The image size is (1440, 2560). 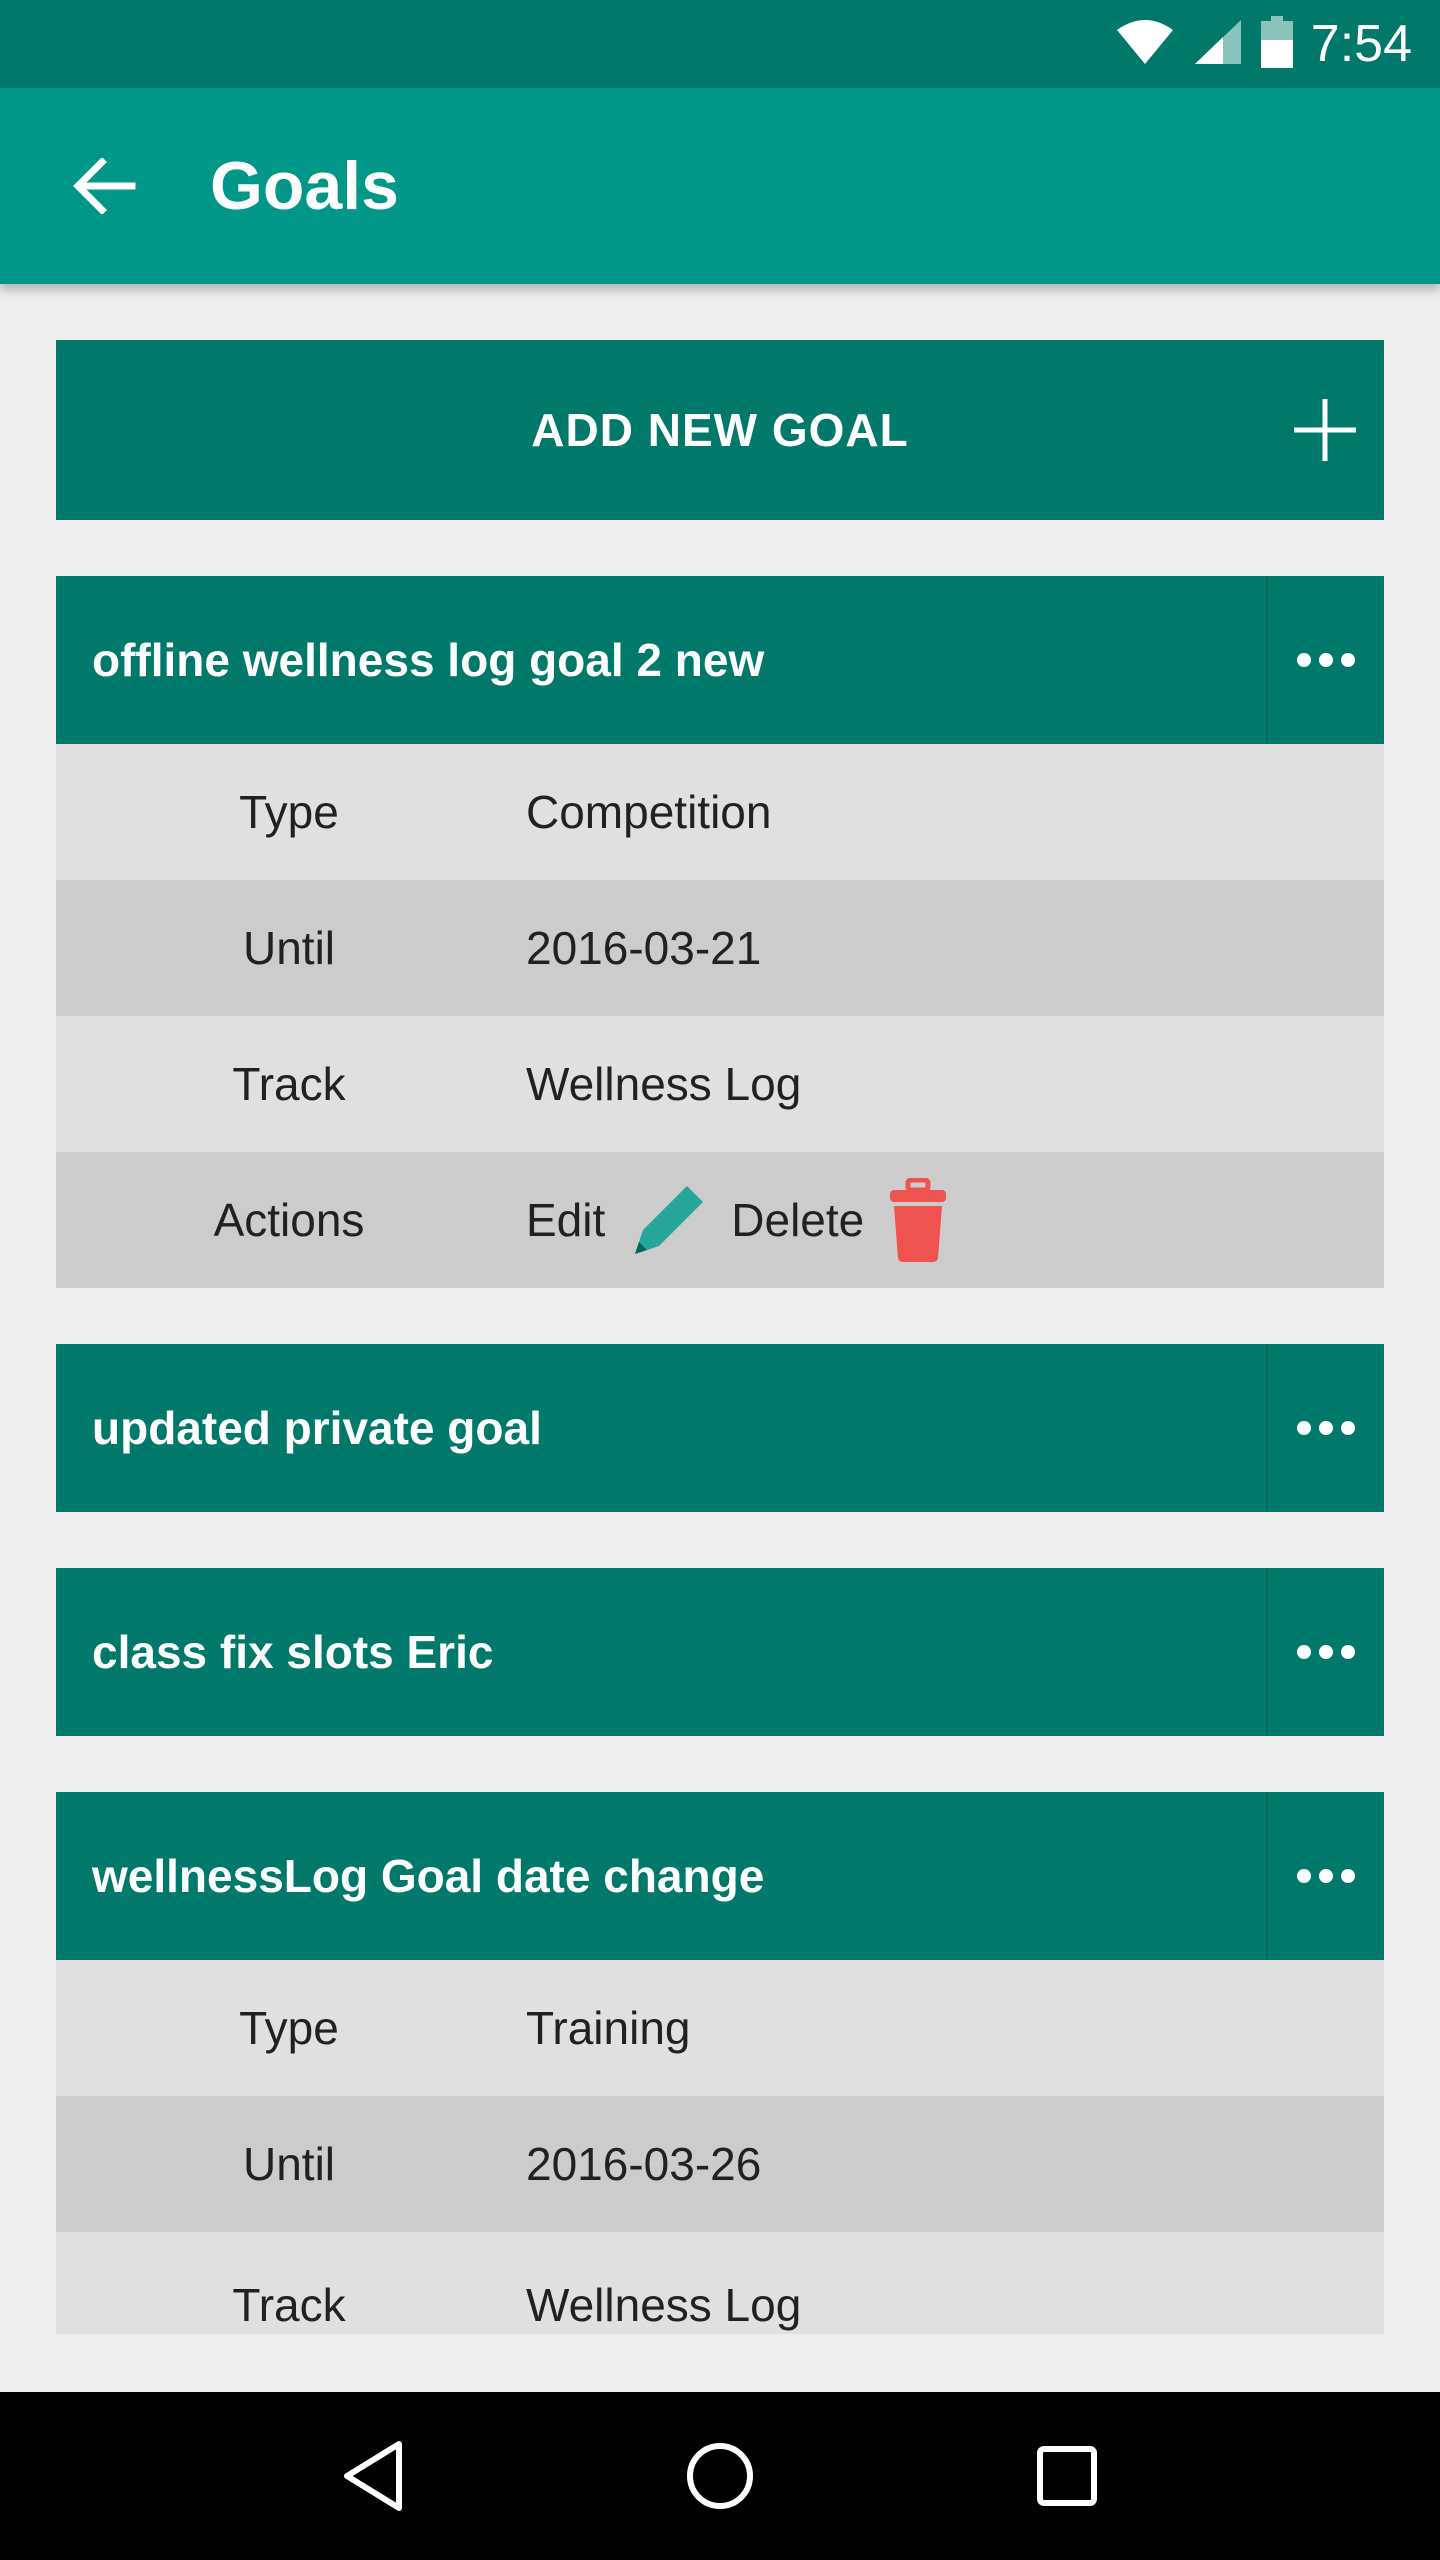 I want to click on back-button, so click(x=104, y=186).